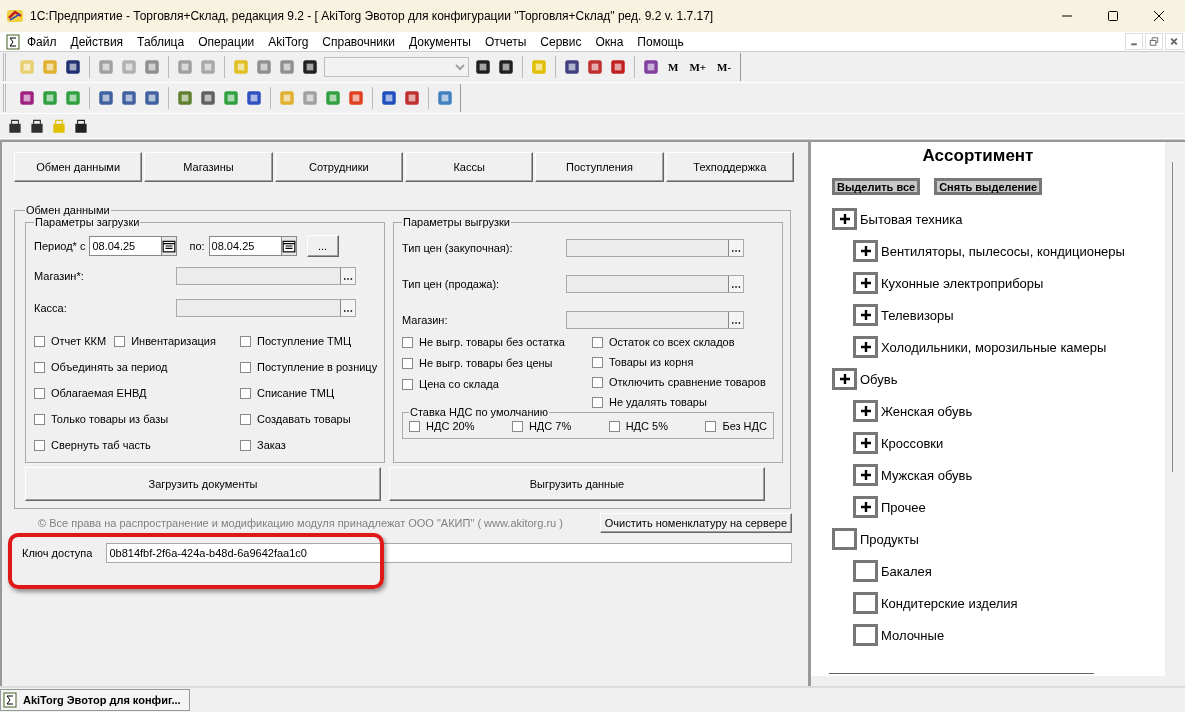 This screenshot has height=712, width=1185. Describe the element at coordinates (917, 315) in the screenshot. I see `tree-item: Телевизоры` at that location.